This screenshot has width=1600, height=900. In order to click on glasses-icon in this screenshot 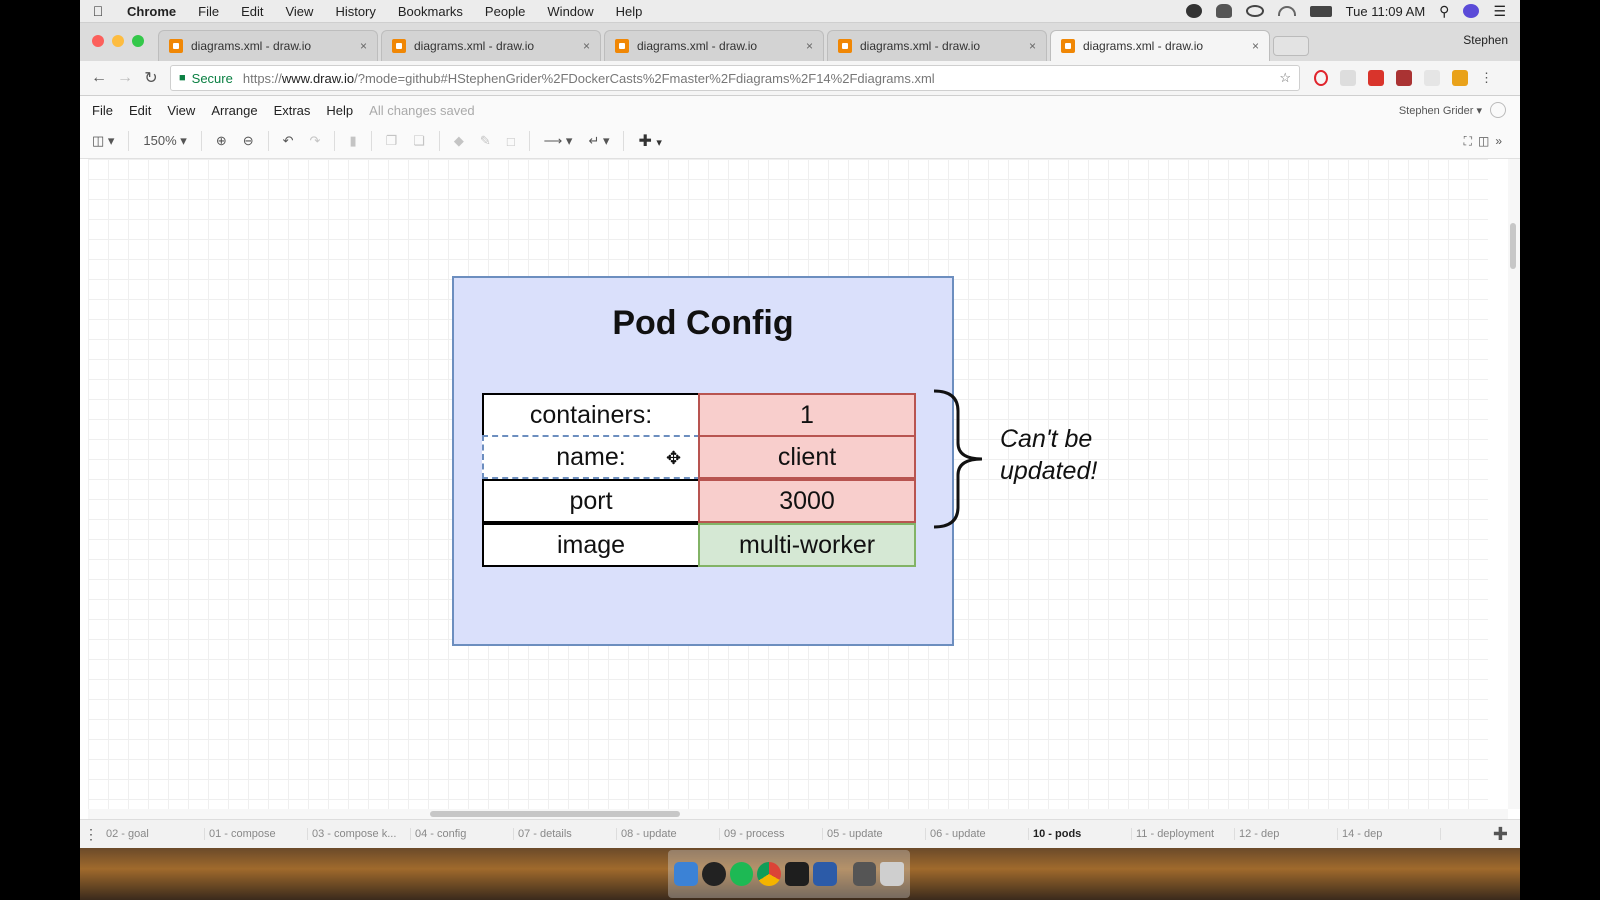, I will do `click(1254, 11)`.